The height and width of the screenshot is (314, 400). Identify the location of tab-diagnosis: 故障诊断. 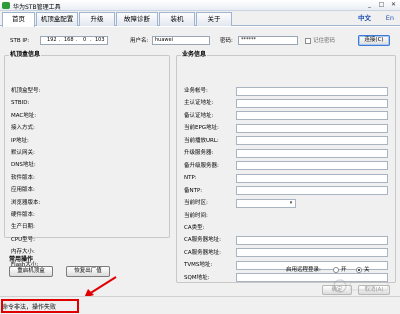
(137, 19).